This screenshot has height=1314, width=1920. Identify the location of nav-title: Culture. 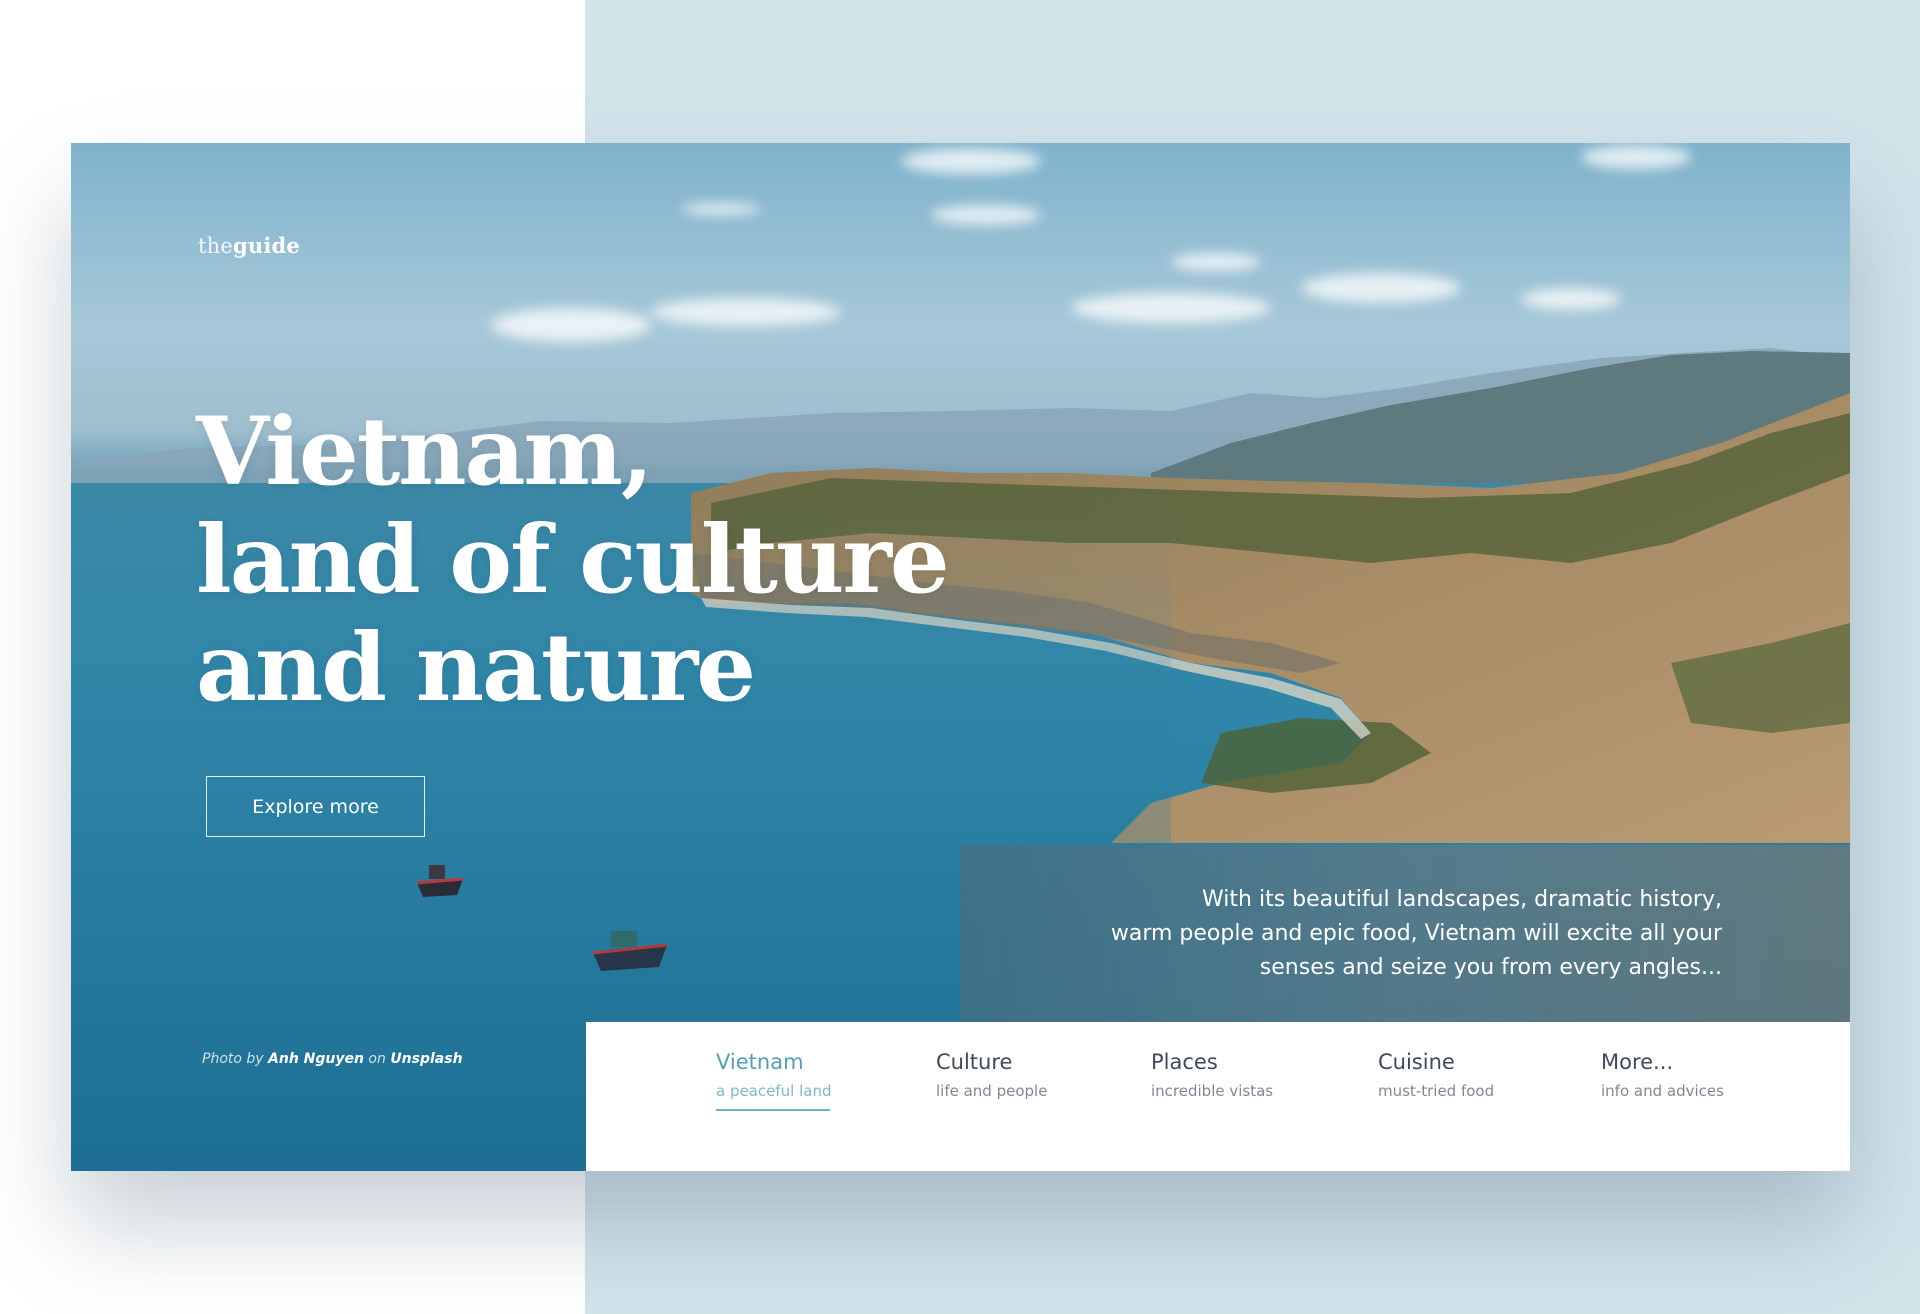
(974, 1062).